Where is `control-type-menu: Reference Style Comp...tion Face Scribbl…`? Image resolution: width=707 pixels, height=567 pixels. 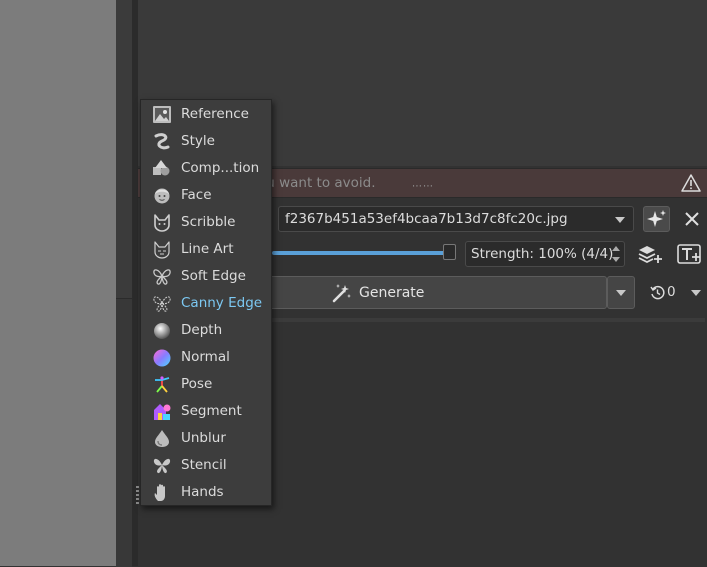
control-type-menu: Reference Style Comp...tion Face Scribbl… is located at coordinates (206, 302).